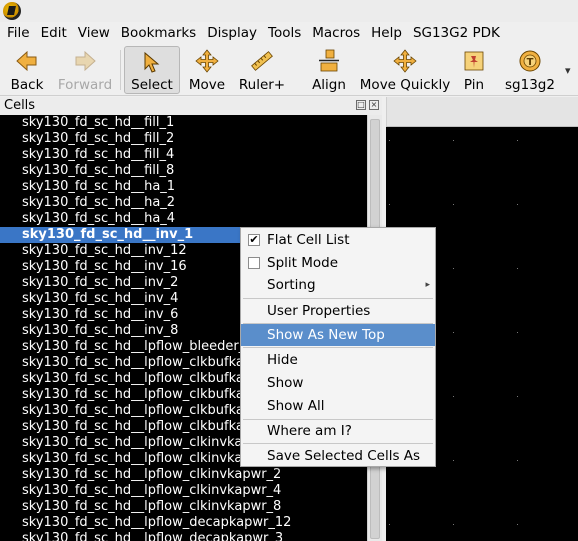  Describe the element at coordinates (284, 33) in the screenshot. I see `menu-tools: Tools` at that location.